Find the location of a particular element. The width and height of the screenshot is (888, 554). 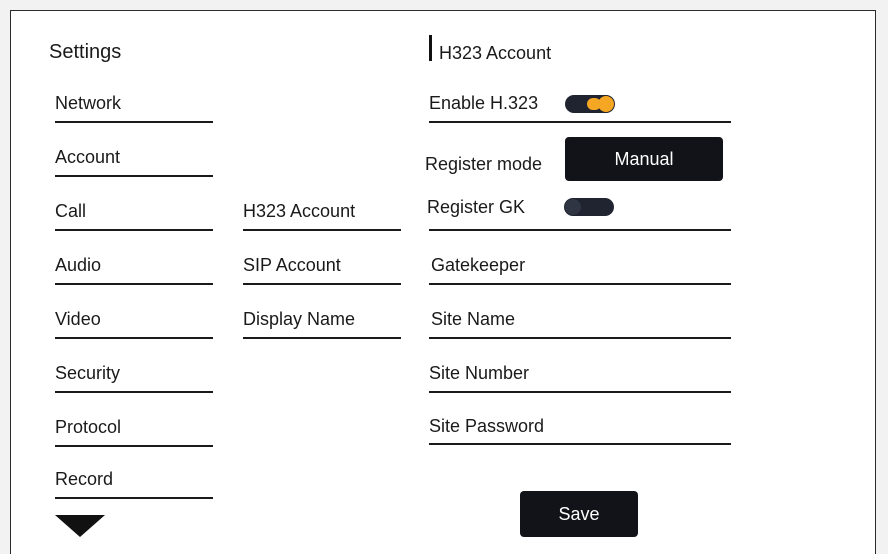

sidebar-item-audio: Audio is located at coordinates (78, 265).